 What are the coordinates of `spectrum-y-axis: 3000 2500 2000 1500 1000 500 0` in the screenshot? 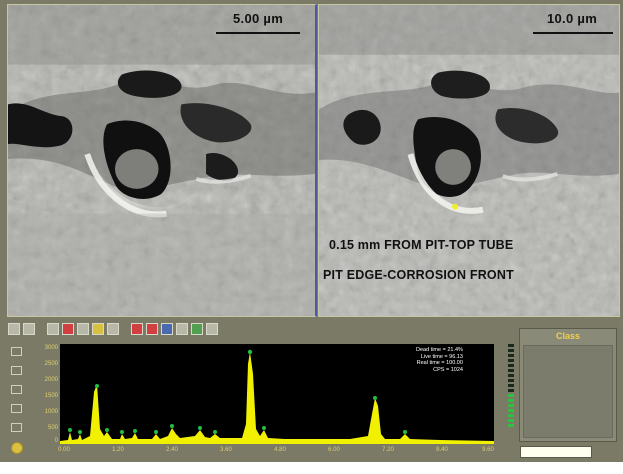 It's located at (44, 394).